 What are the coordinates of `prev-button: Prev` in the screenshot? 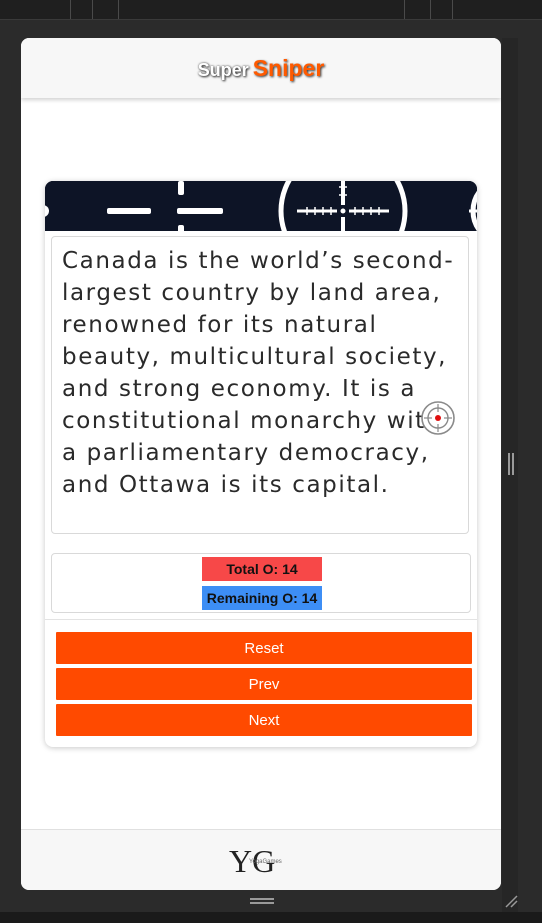 It's located at (264, 684).